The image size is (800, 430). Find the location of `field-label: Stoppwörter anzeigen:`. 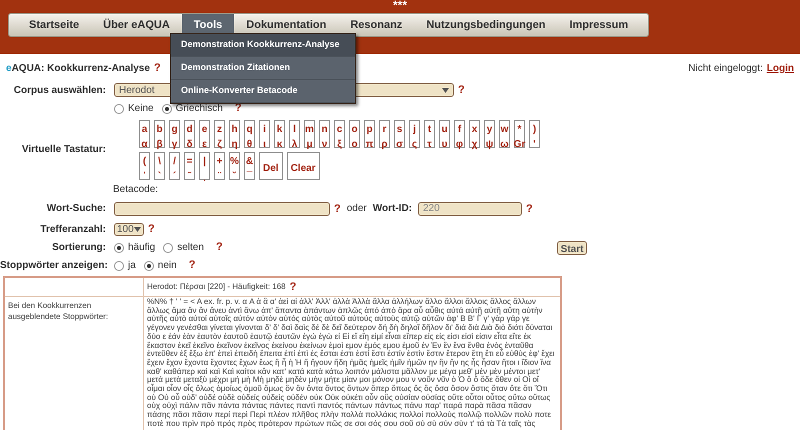

field-label: Stoppwörter anzeigen: is located at coordinates (54, 266).